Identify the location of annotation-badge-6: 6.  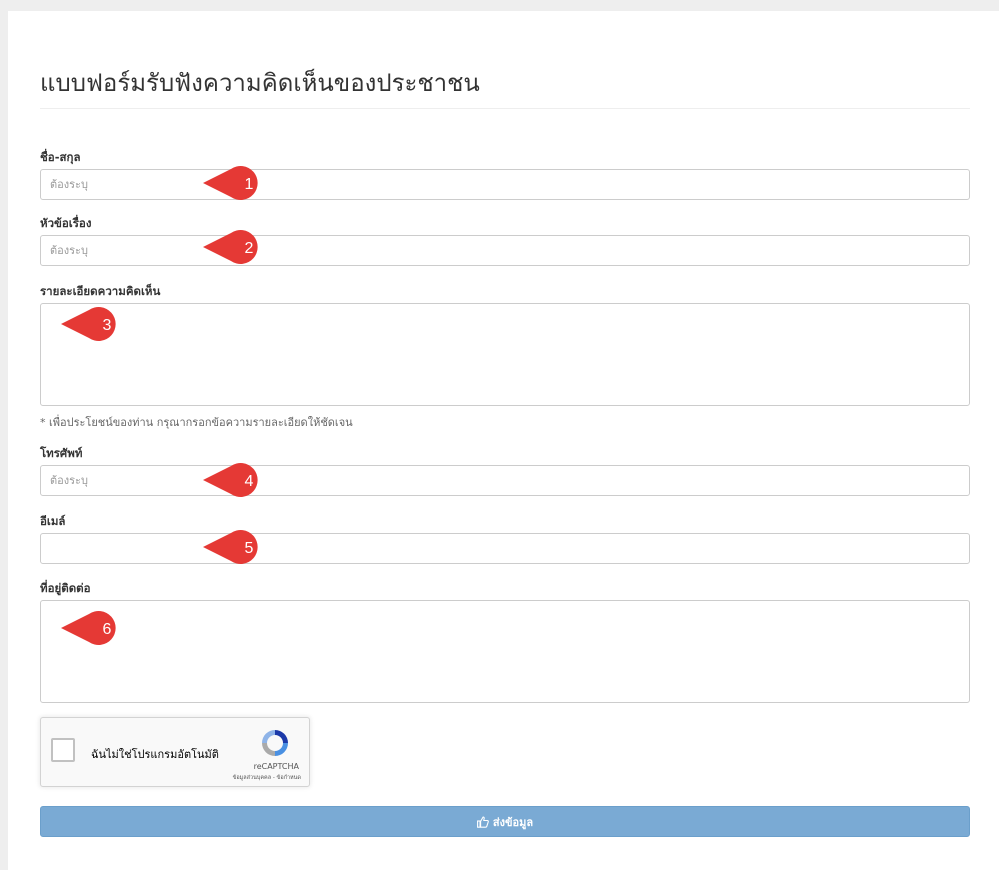
(88, 628).